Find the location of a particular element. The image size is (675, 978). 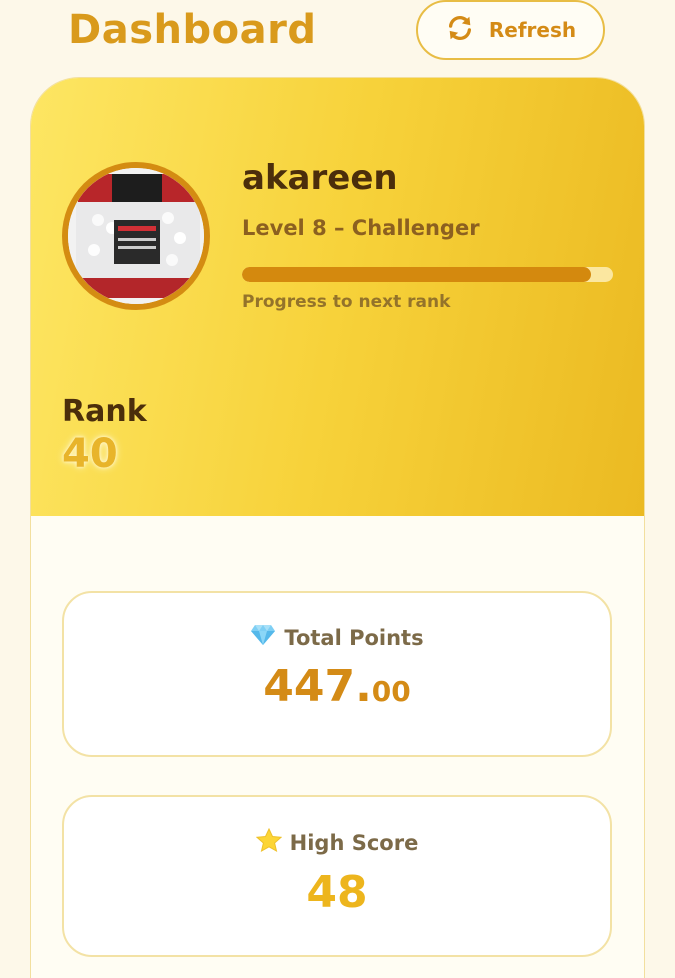

total-points-value-dec: 00 is located at coordinates (391, 691).